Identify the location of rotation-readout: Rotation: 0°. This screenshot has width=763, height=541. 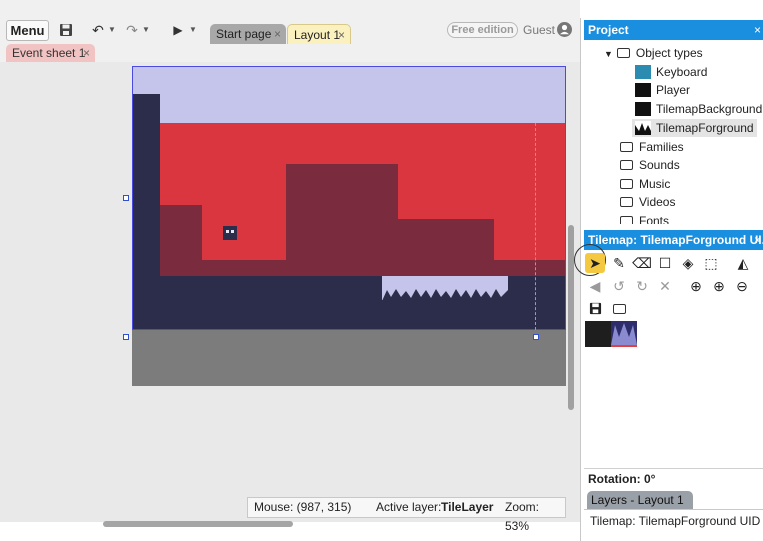
(673, 478).